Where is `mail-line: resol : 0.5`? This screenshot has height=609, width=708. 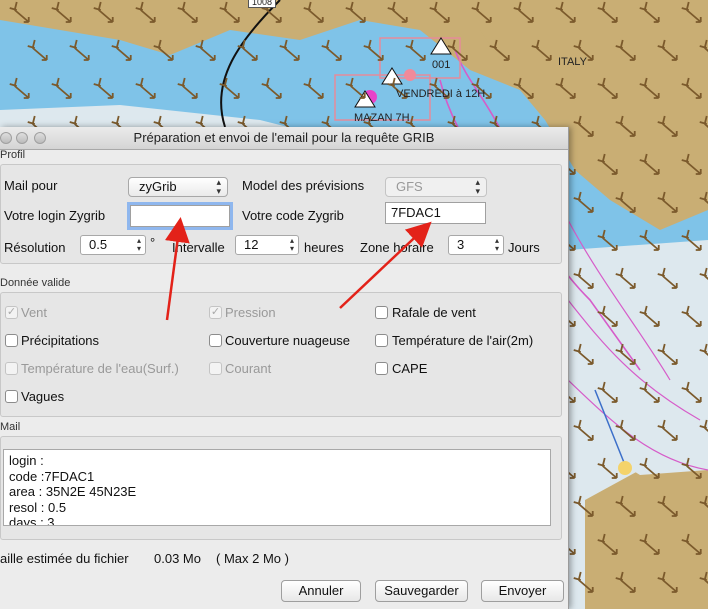 mail-line: resol : 0.5 is located at coordinates (38, 507).